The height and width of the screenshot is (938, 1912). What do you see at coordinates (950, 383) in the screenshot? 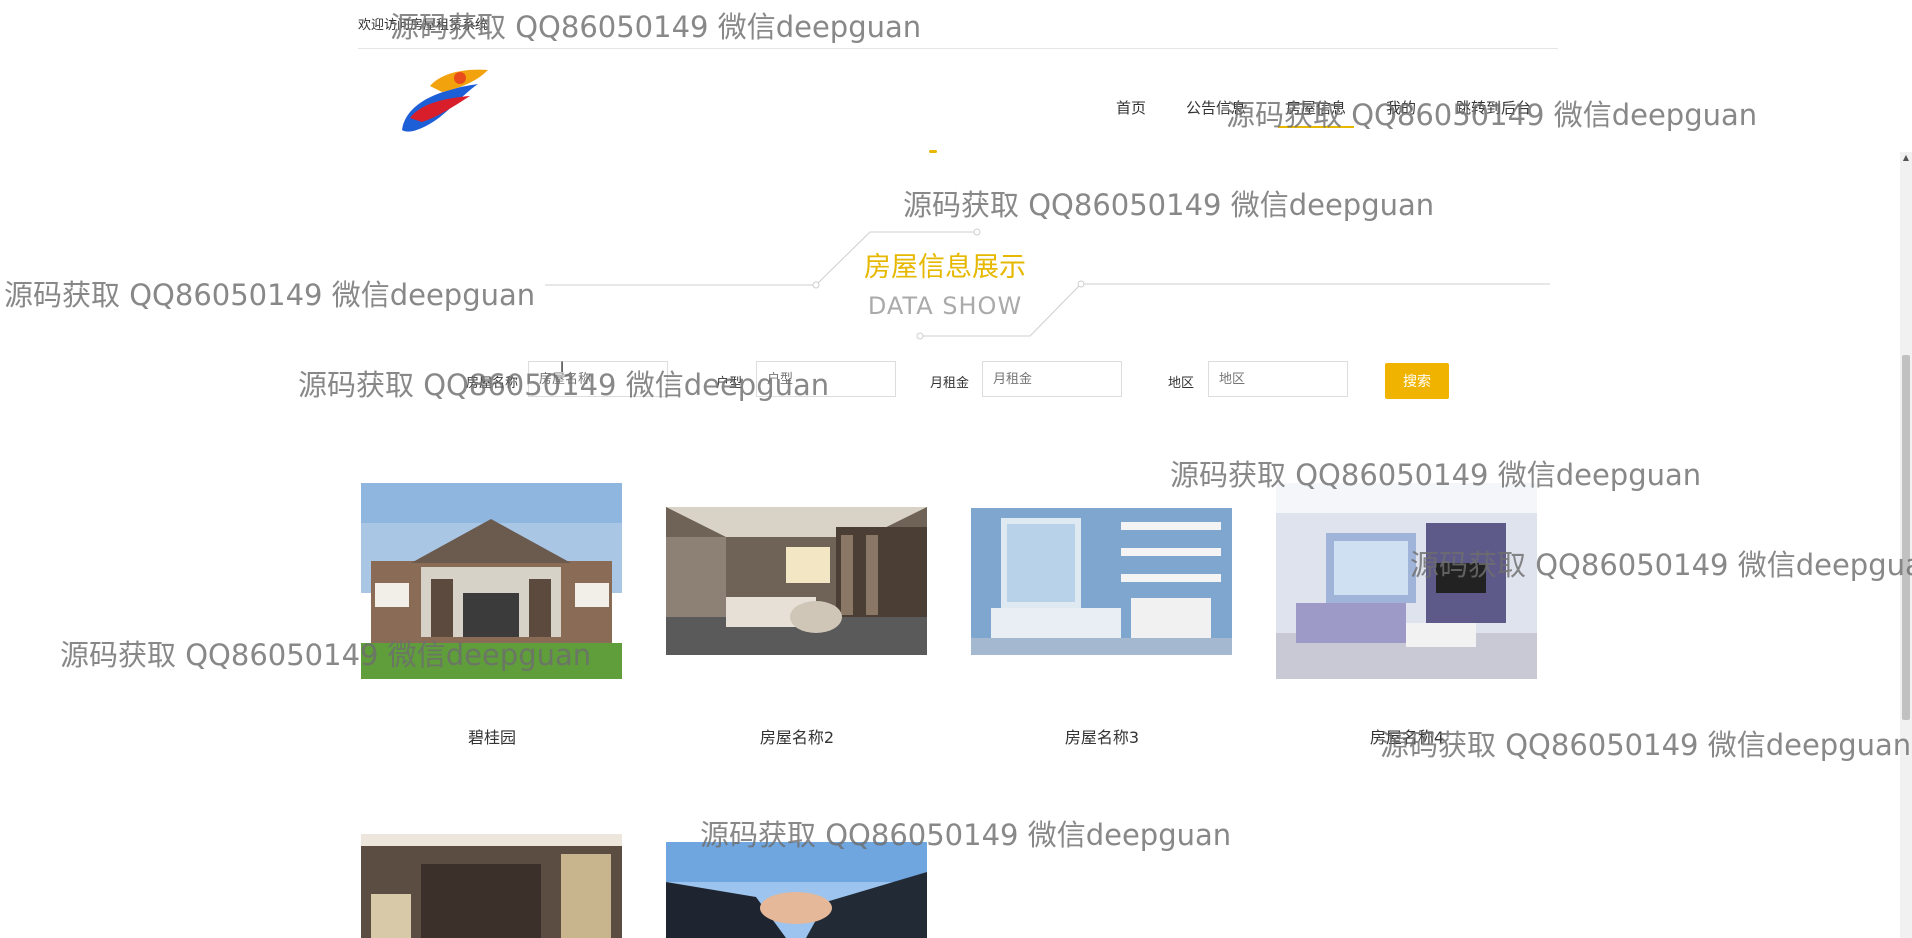
I see `search-label-rent: 月租金` at bounding box center [950, 383].